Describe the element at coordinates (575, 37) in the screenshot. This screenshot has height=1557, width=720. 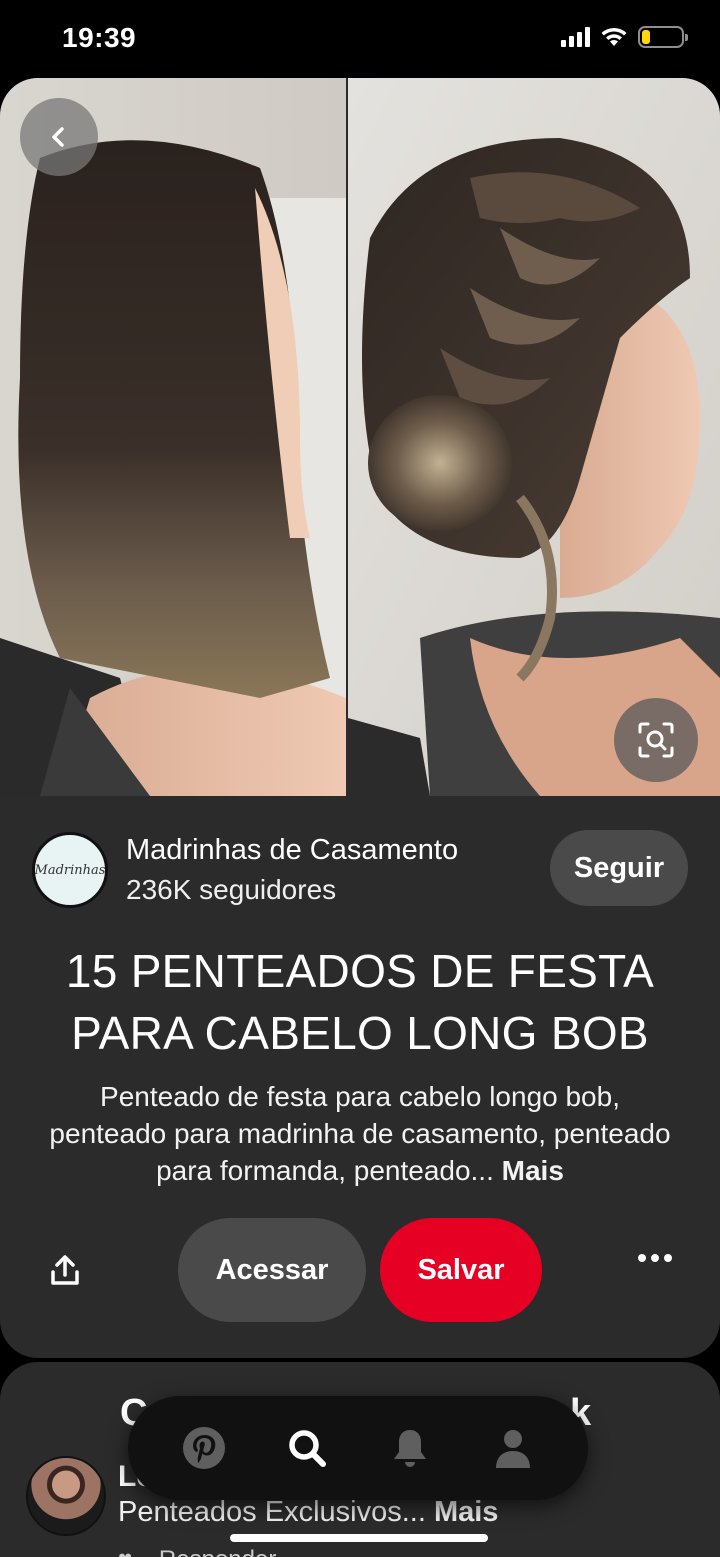
I see `cellular-signal-icon` at that location.